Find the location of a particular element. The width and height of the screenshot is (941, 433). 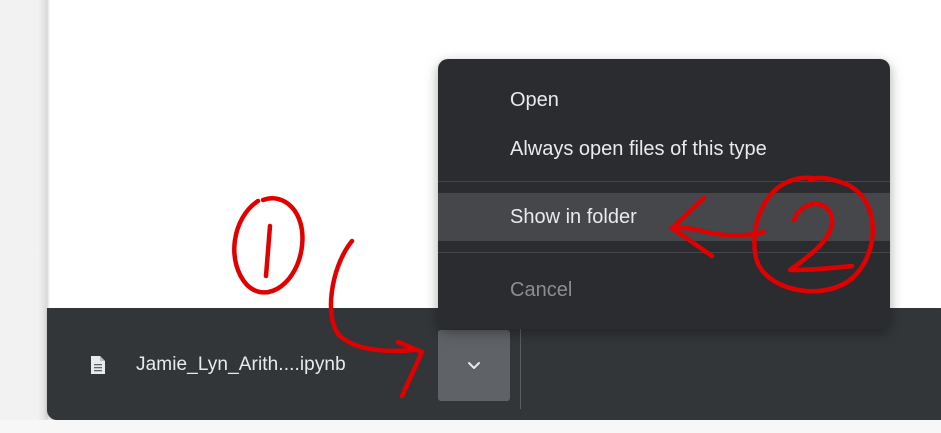

menu-item-label: Show in folder is located at coordinates (573, 216).